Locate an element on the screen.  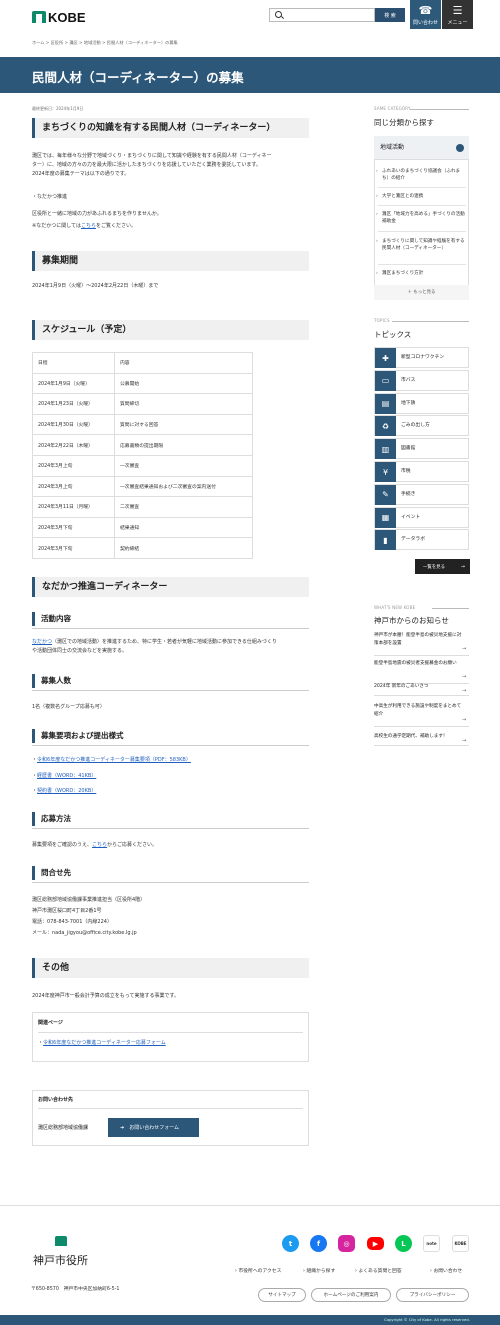
topic-item: ♻ ごみの出し方 is located at coordinates (421, 426).